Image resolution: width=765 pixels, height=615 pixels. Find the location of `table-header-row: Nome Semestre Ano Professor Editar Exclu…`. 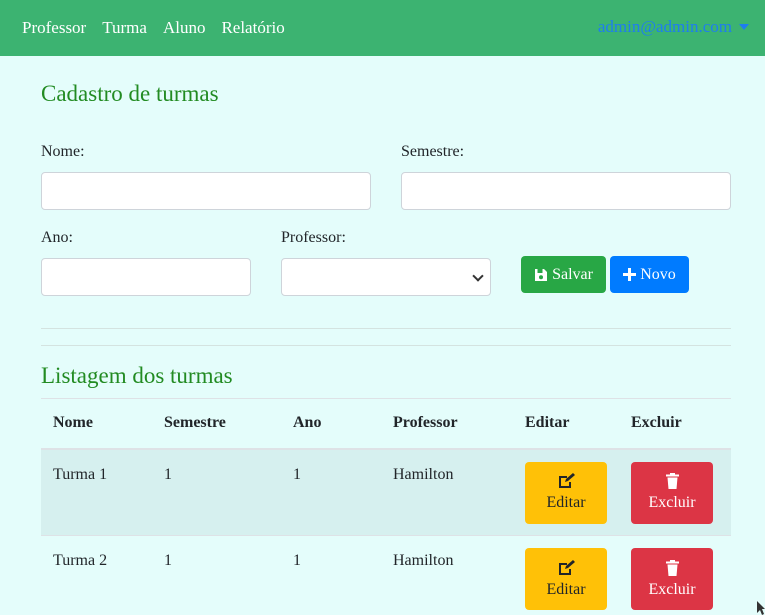

table-header-row: Nome Semestre Ano Professor Editar Exclu… is located at coordinates (386, 424).